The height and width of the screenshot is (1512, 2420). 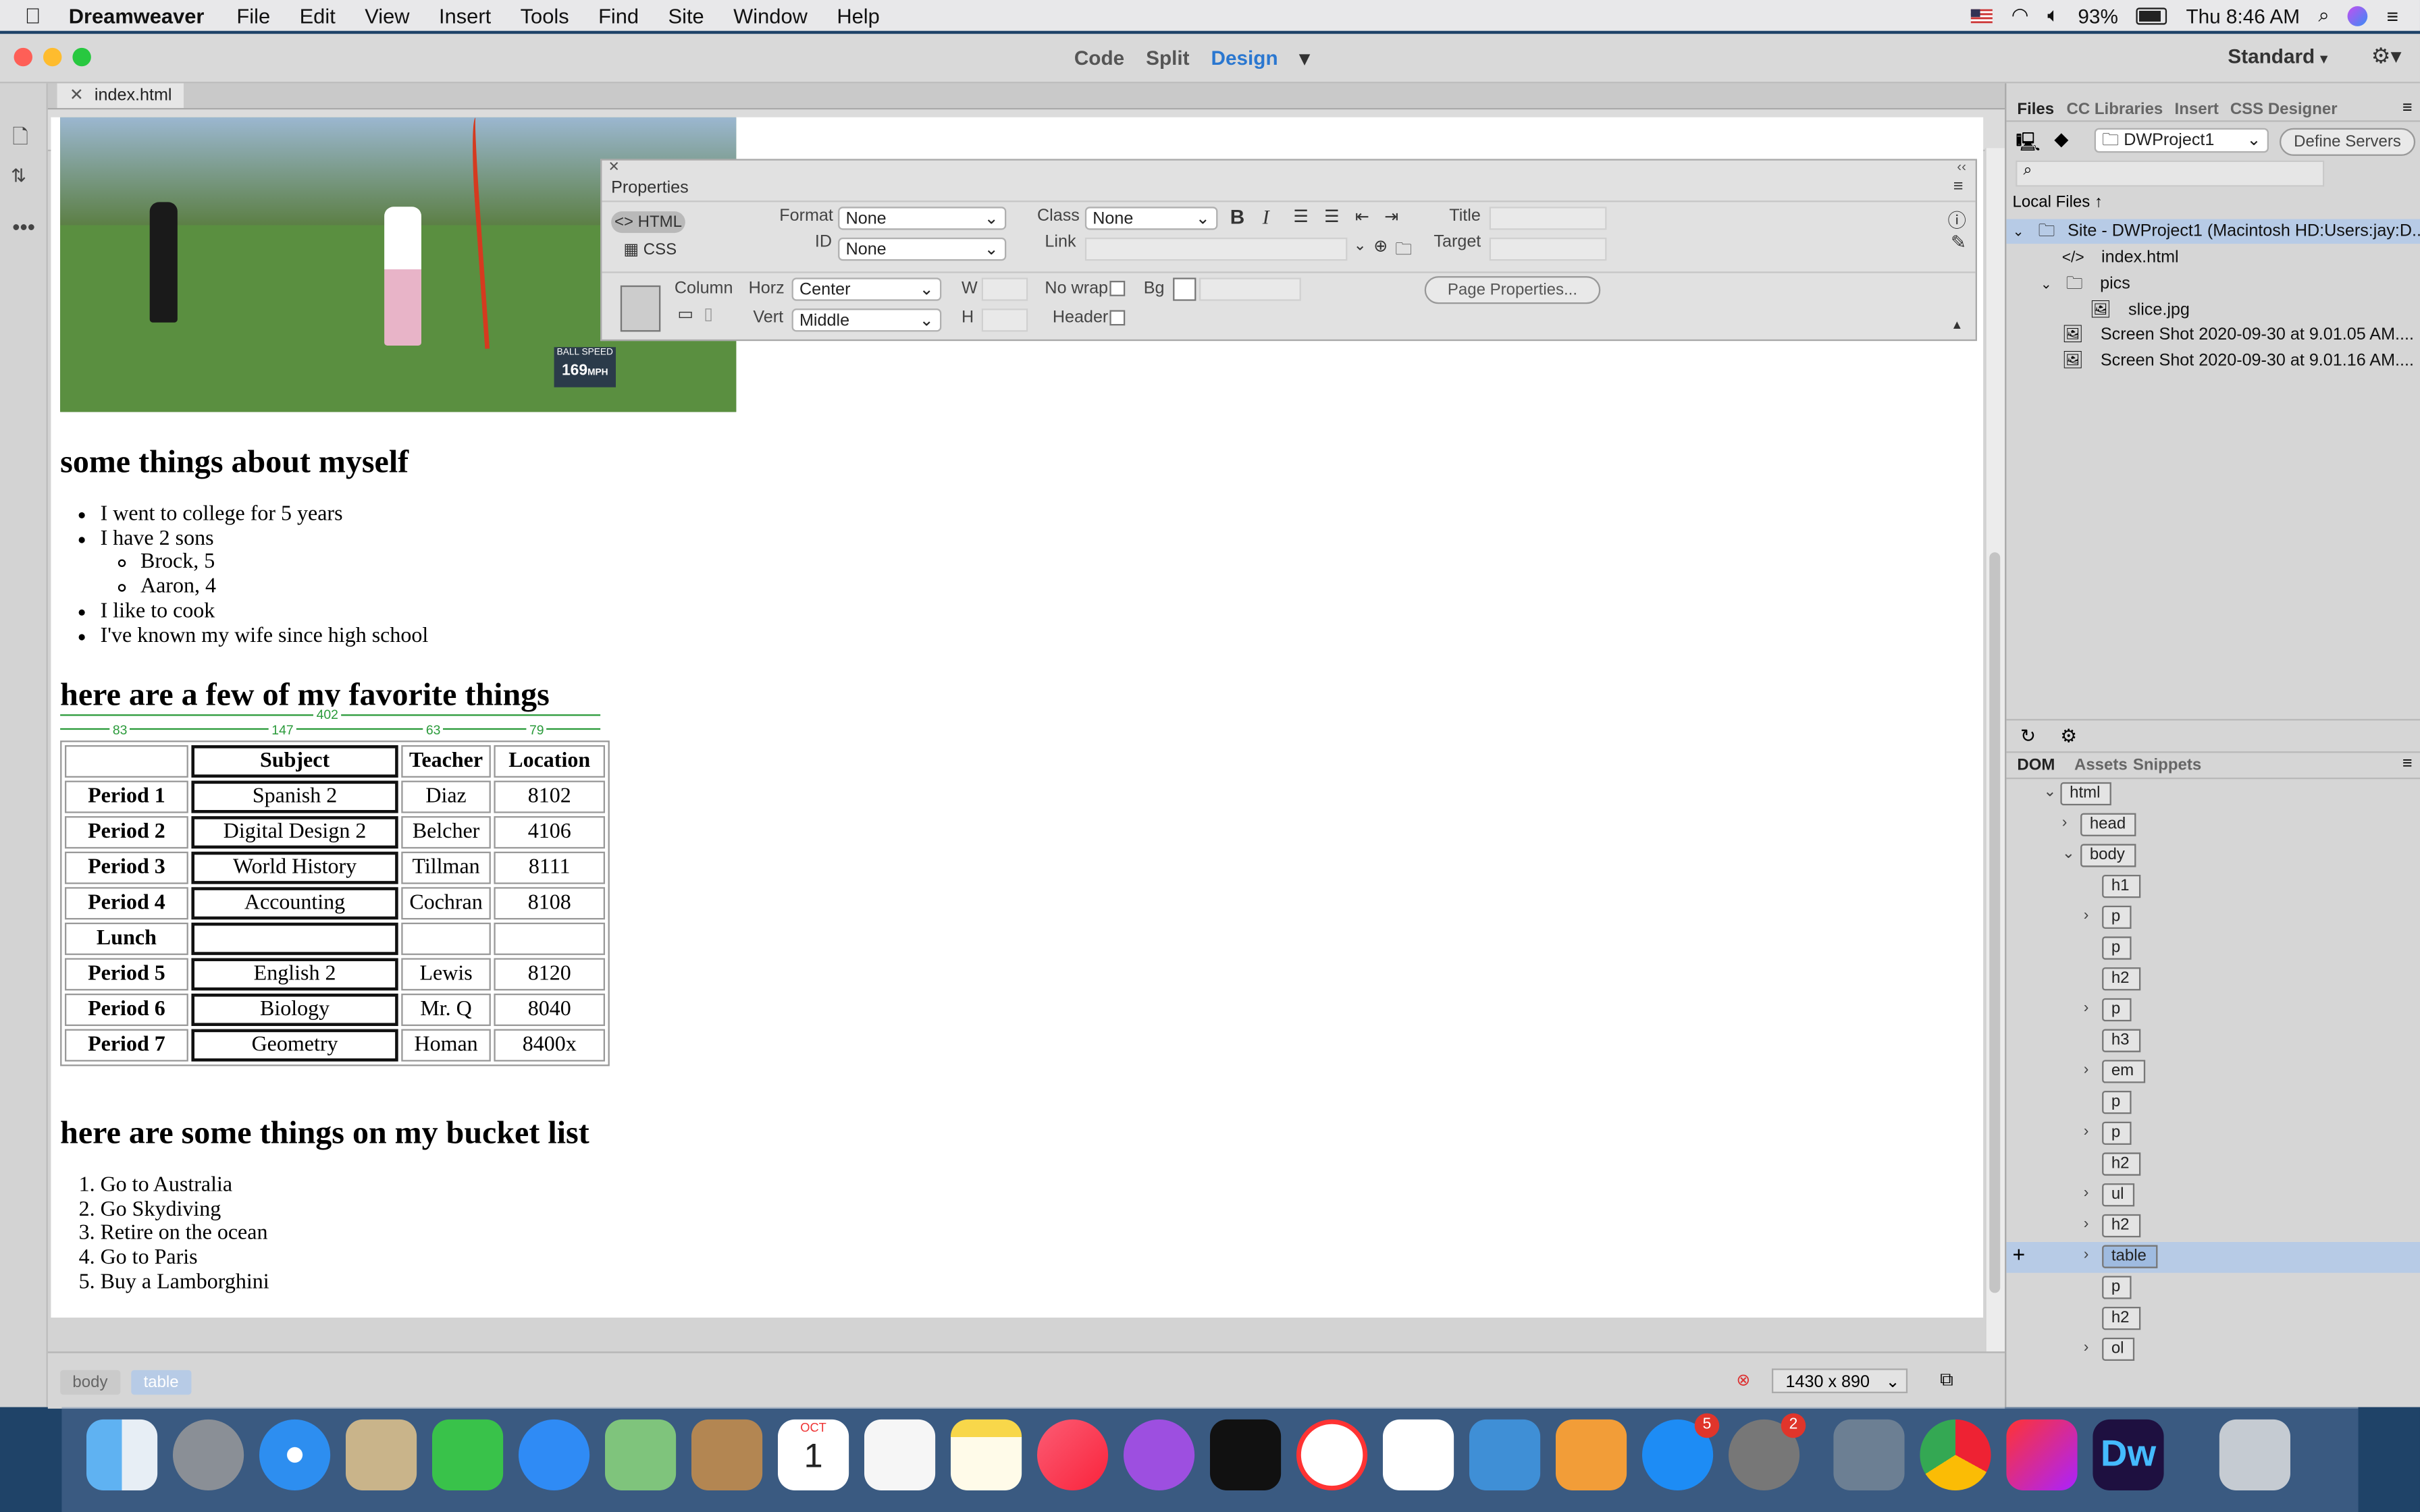 What do you see at coordinates (648, 222) in the screenshot?
I see `html-mode-button: <> HTML` at bounding box center [648, 222].